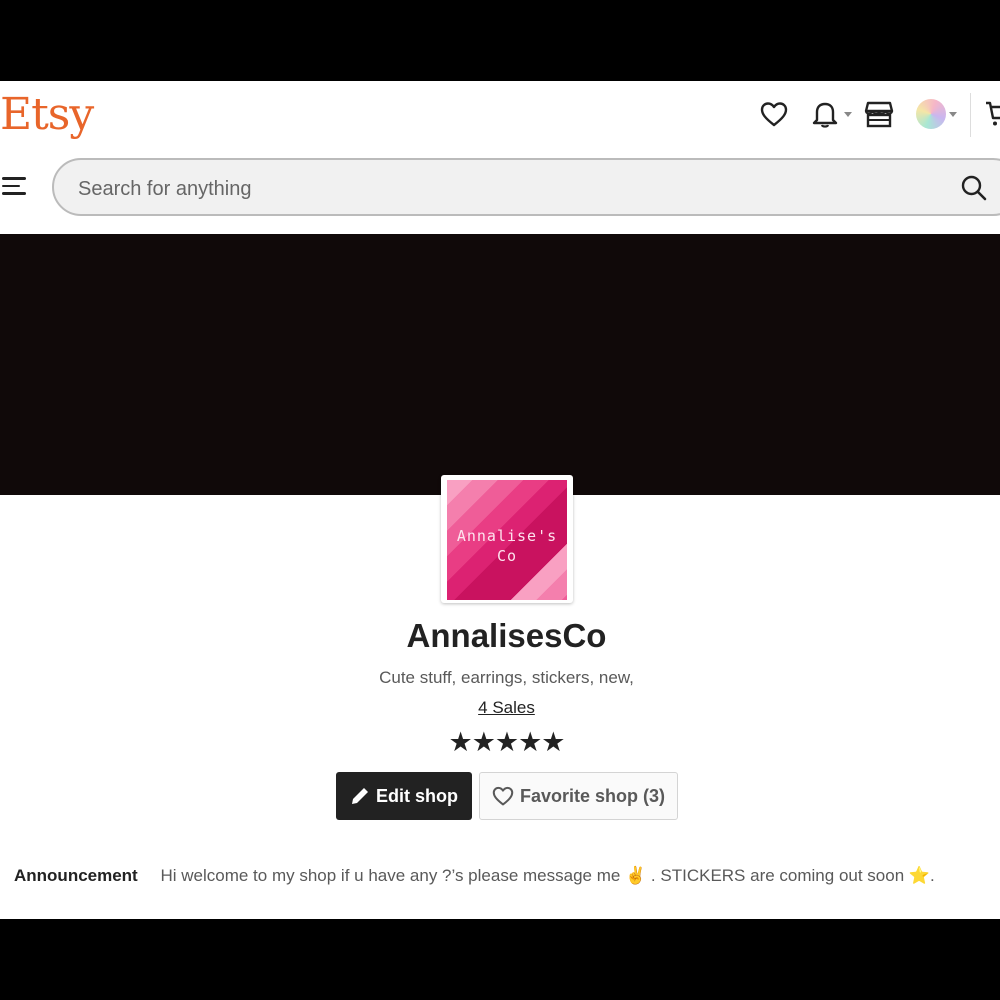  What do you see at coordinates (417, 795) in the screenshot?
I see `edit-shop-label: Edit shop` at bounding box center [417, 795].